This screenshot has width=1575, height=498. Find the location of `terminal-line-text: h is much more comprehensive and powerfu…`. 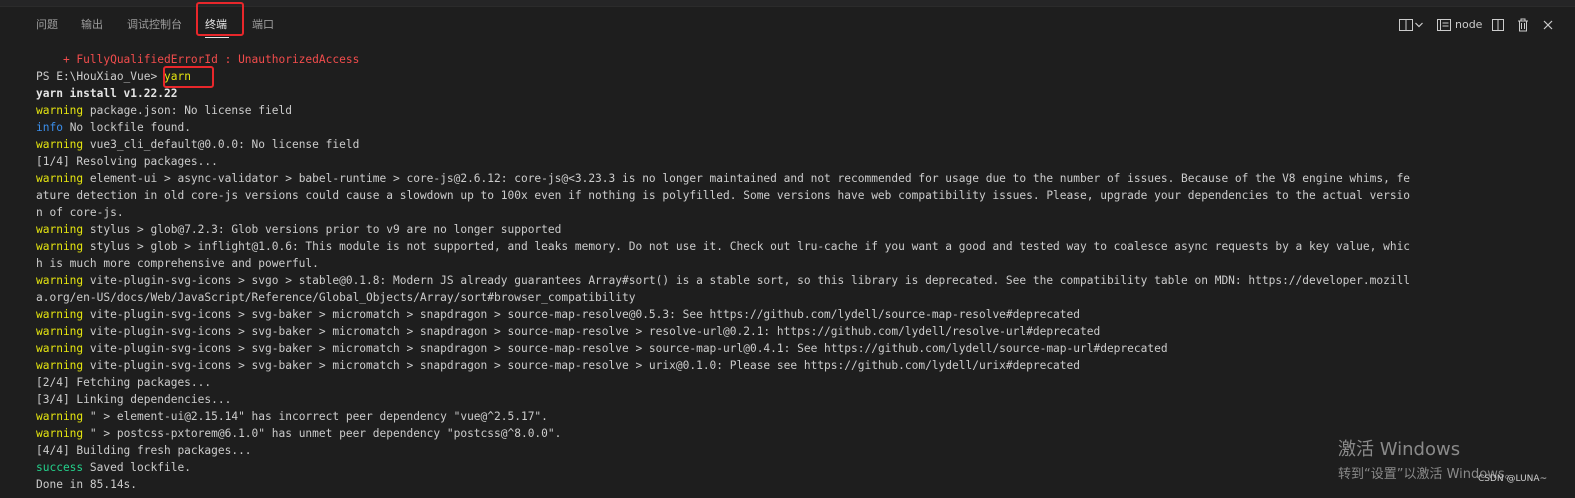

terminal-line-text: h is much more comprehensive and powerfu… is located at coordinates (177, 263).